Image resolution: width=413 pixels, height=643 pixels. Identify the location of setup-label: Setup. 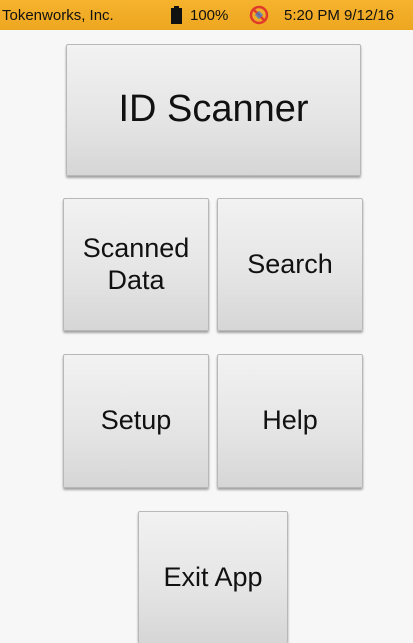
(136, 420).